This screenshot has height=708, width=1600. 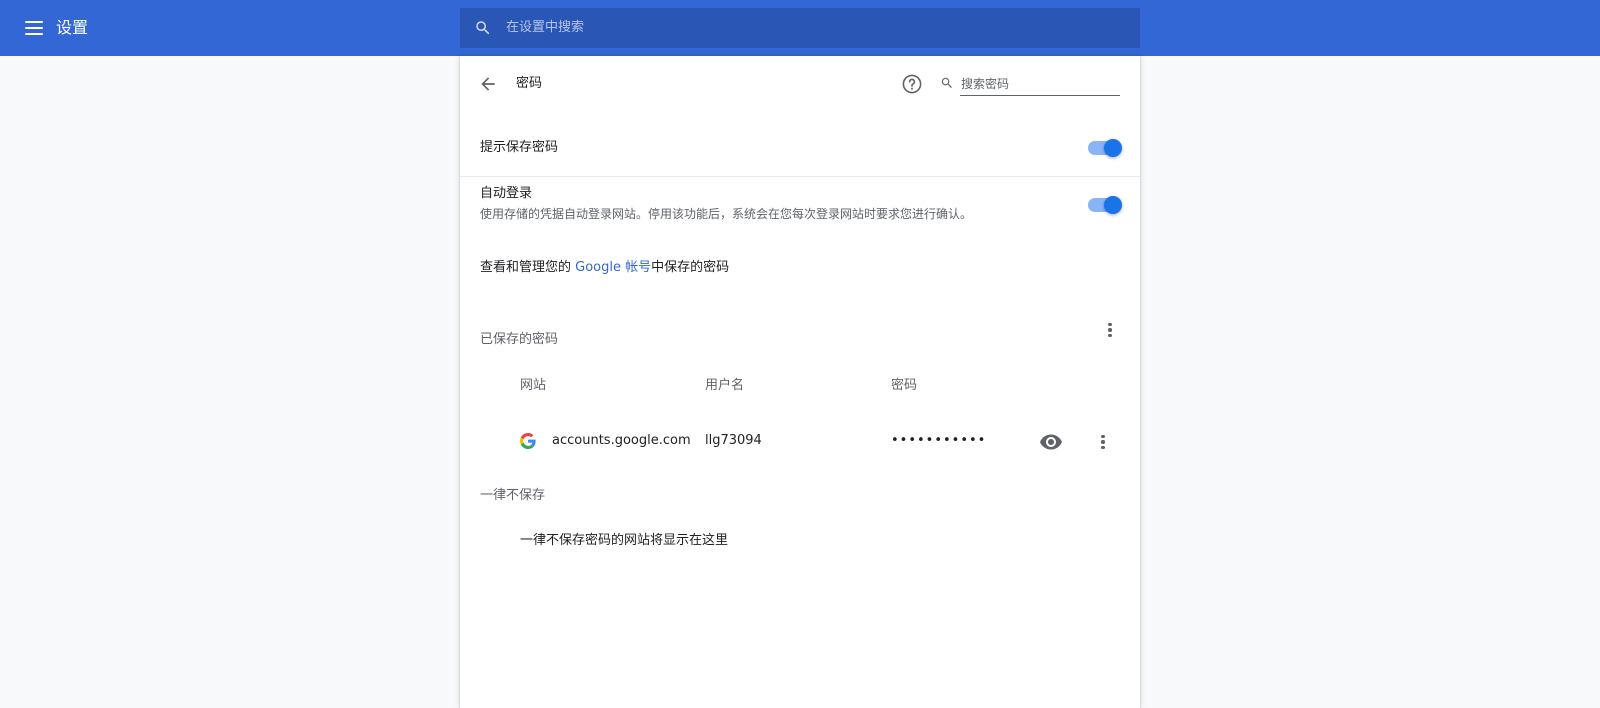 What do you see at coordinates (519, 339) in the screenshot?
I see `saved-passwords-heading: 已保存的密码` at bounding box center [519, 339].